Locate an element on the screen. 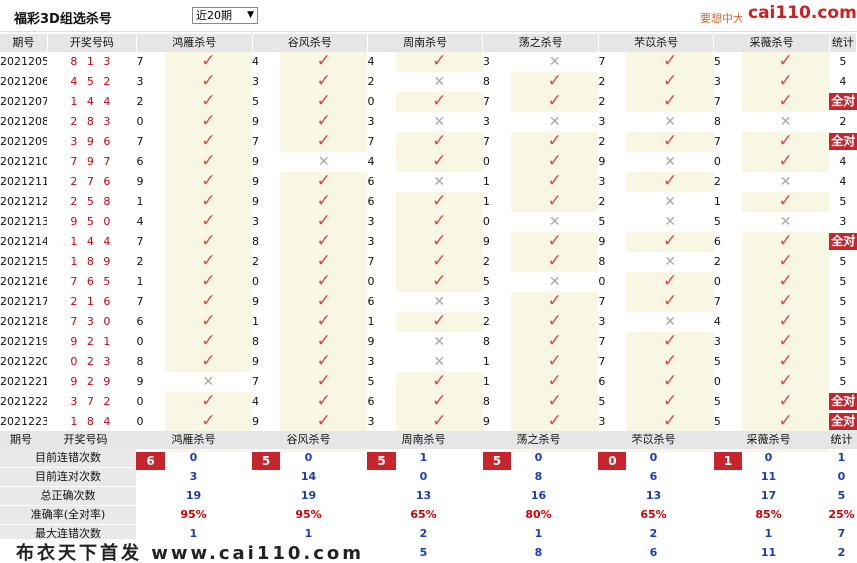 This screenshot has height=563, width=857. draw-numbers-cell: 2 8 3 is located at coordinates (92, 121).